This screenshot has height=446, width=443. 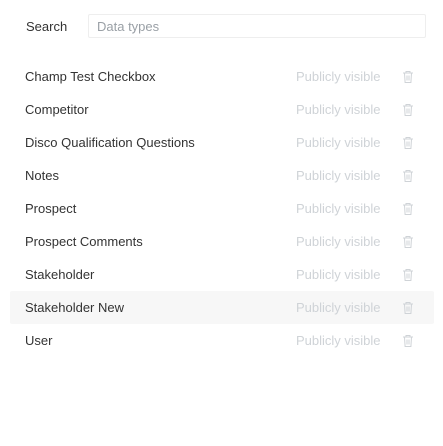 What do you see at coordinates (222, 274) in the screenshot?
I see `data-type-row: Stakeholder Publicly visible` at bounding box center [222, 274].